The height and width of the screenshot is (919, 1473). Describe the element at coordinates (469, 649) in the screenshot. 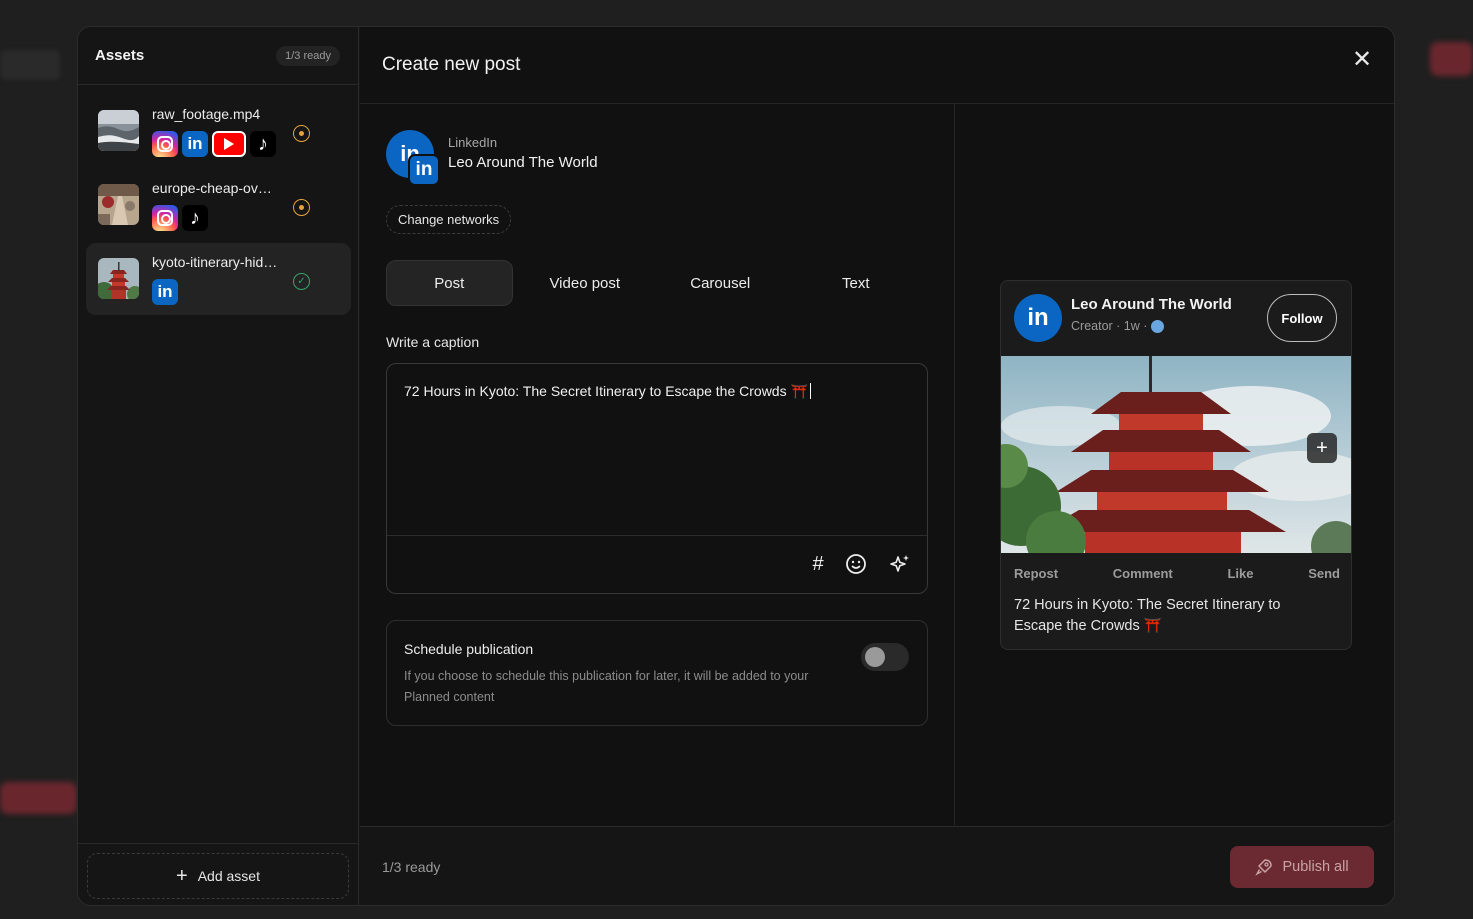

I see `schedule-title: Schedule publication` at that location.